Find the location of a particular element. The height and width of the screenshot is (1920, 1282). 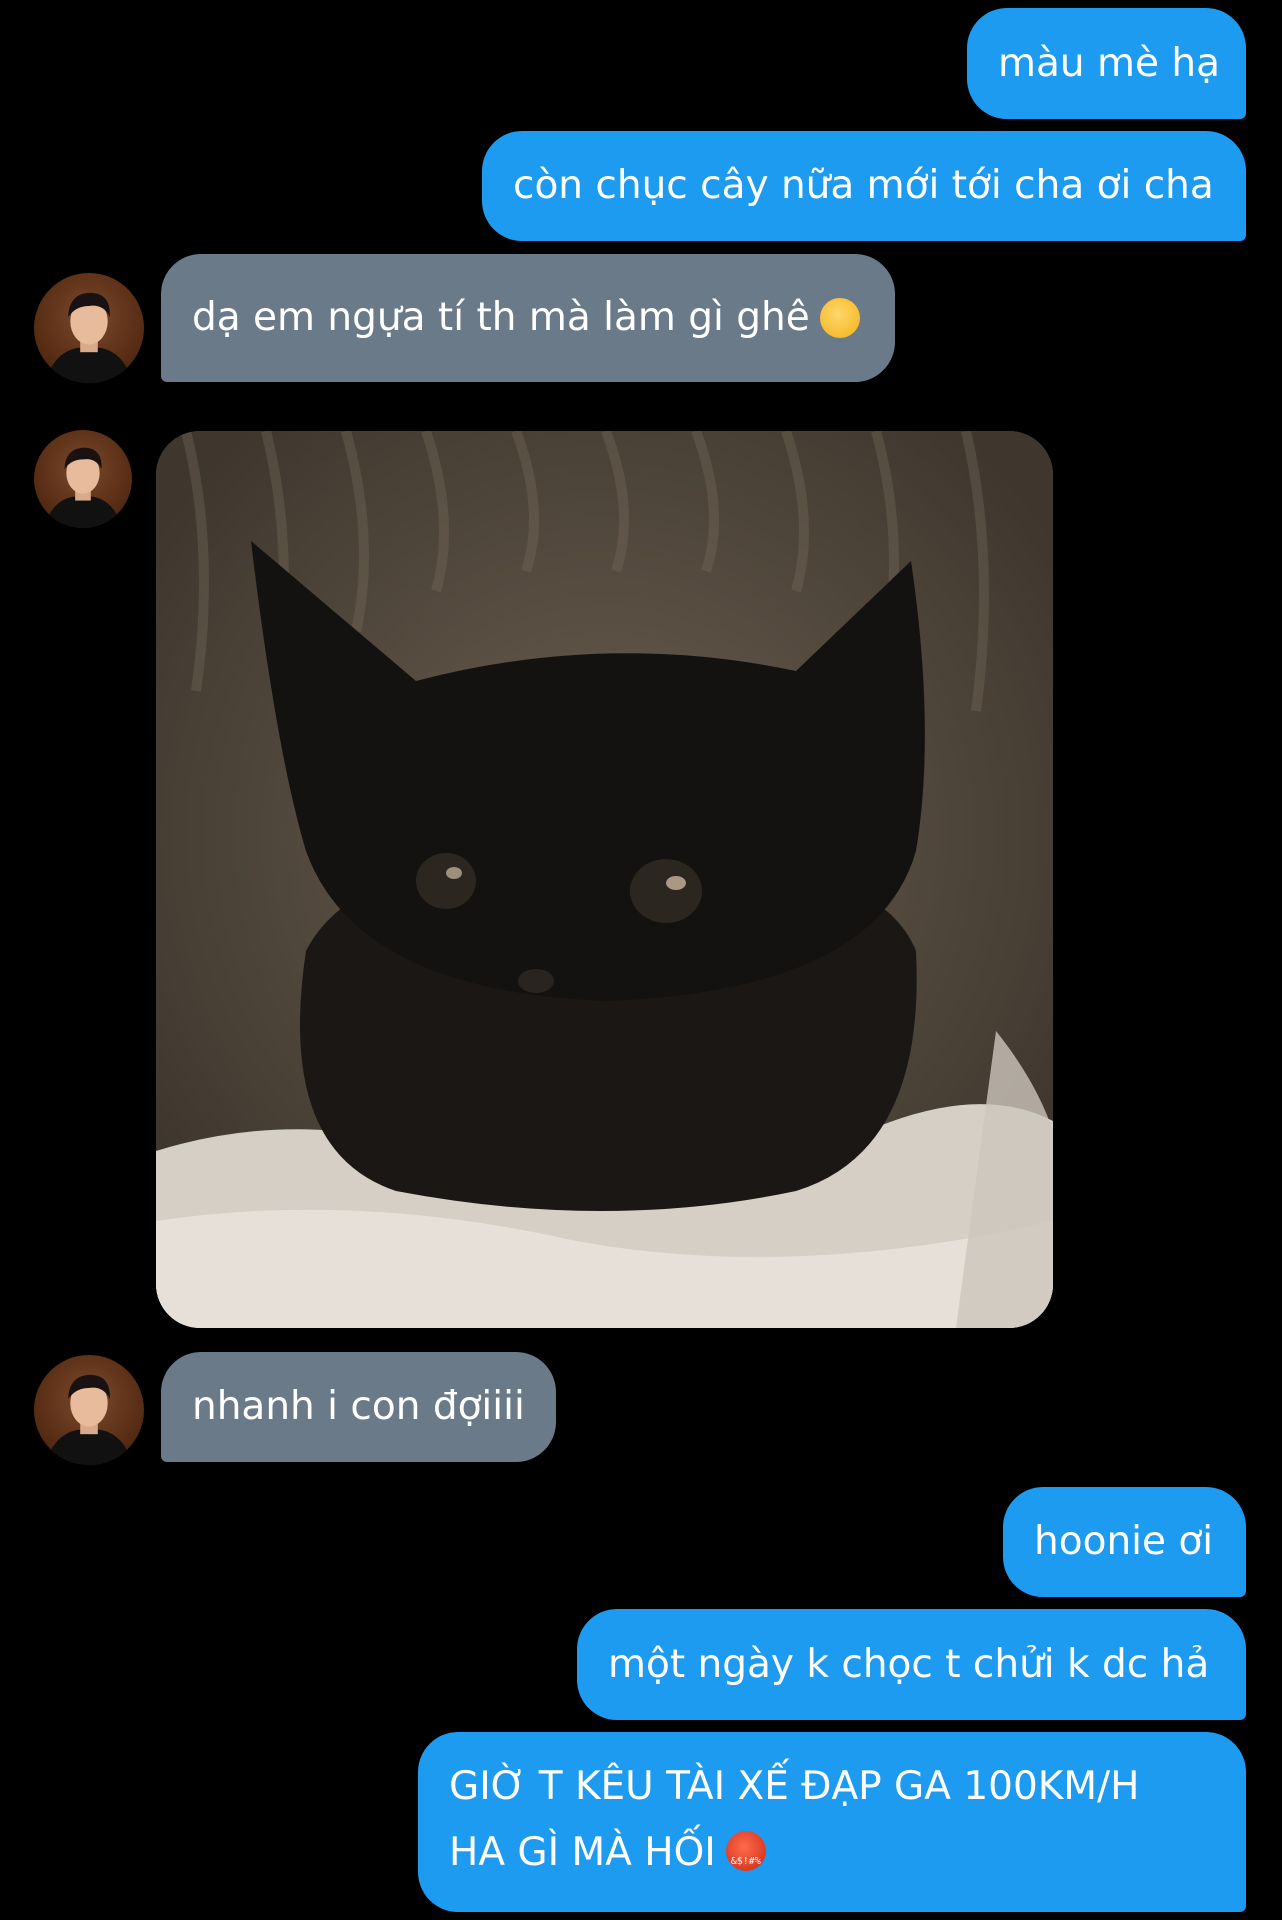

message-text: một ngày k chọc t chửi k dc hả is located at coordinates (909, 1664).